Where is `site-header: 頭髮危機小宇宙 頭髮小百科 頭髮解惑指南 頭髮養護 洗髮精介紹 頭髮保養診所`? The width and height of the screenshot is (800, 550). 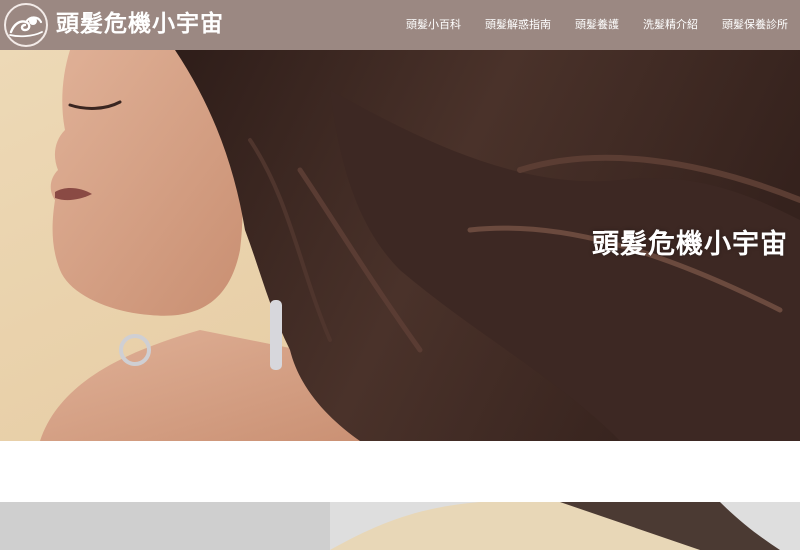 site-header: 頭髮危機小宇宙 頭髮小百科 頭髮解惑指南 頭髮養護 洗髮精介紹 頭髮保養診所 is located at coordinates (400, 25).